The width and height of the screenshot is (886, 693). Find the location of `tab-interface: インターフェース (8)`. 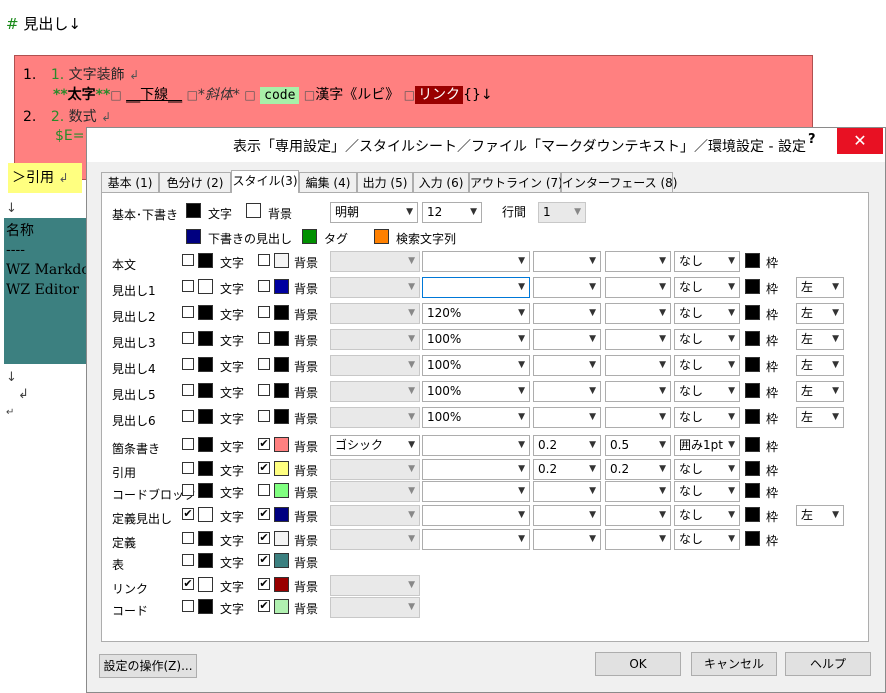

tab-interface: インターフェース (8) is located at coordinates (619, 182).